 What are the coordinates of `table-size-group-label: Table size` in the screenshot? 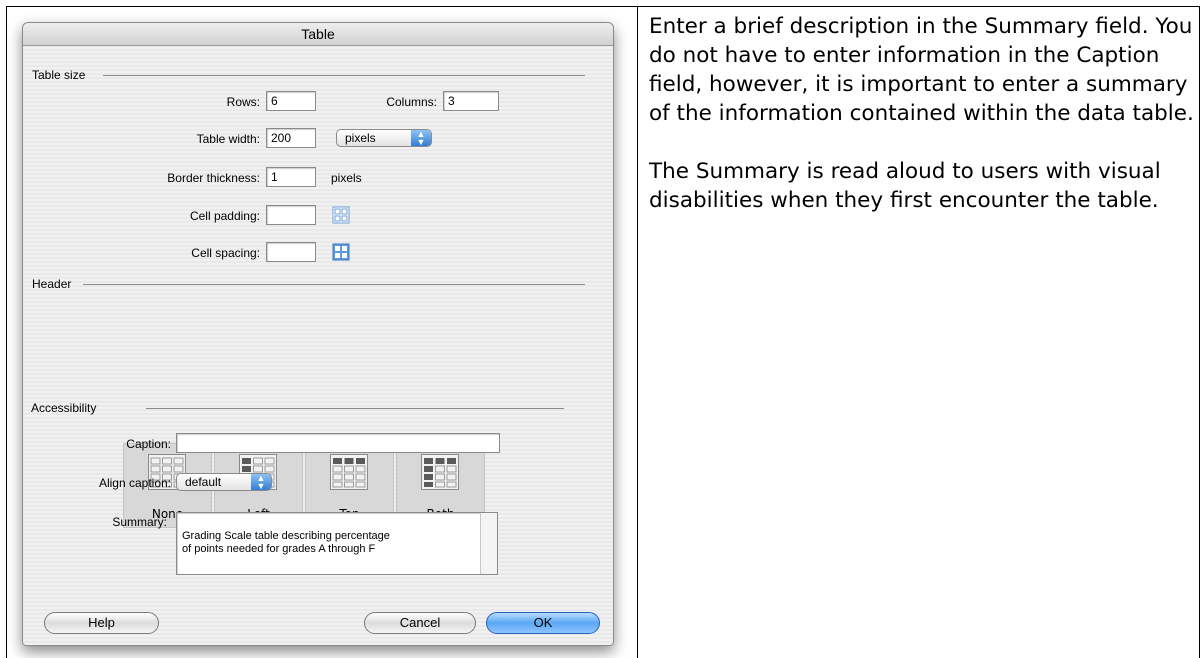 It's located at (59, 75).